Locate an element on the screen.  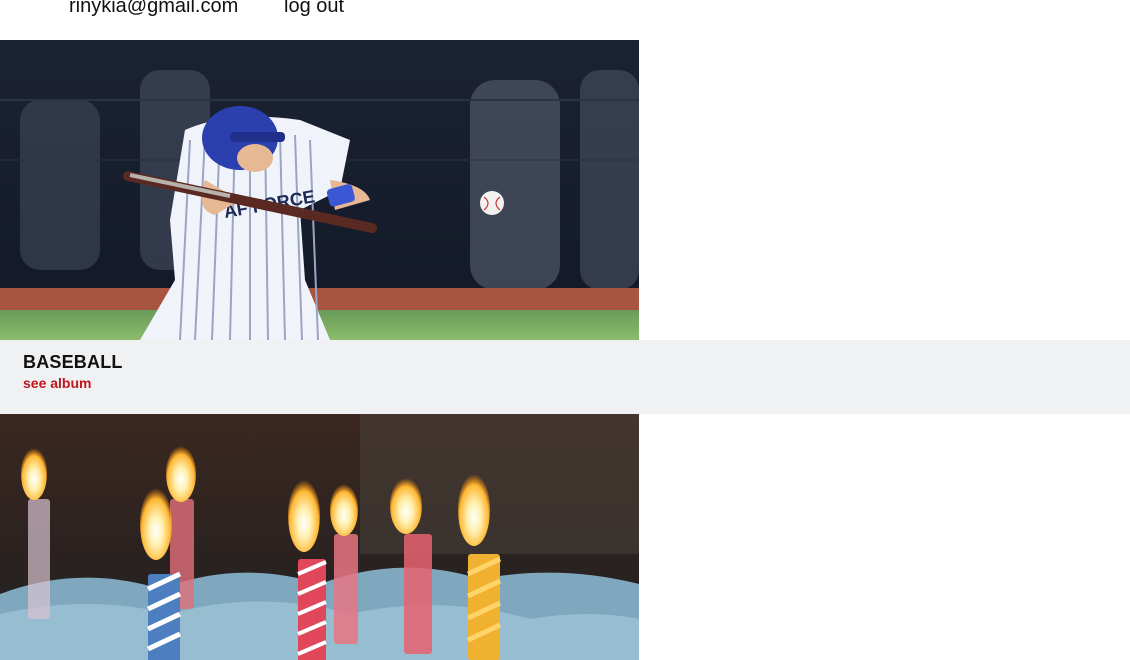
see-album-link: see album is located at coordinates (57, 383).